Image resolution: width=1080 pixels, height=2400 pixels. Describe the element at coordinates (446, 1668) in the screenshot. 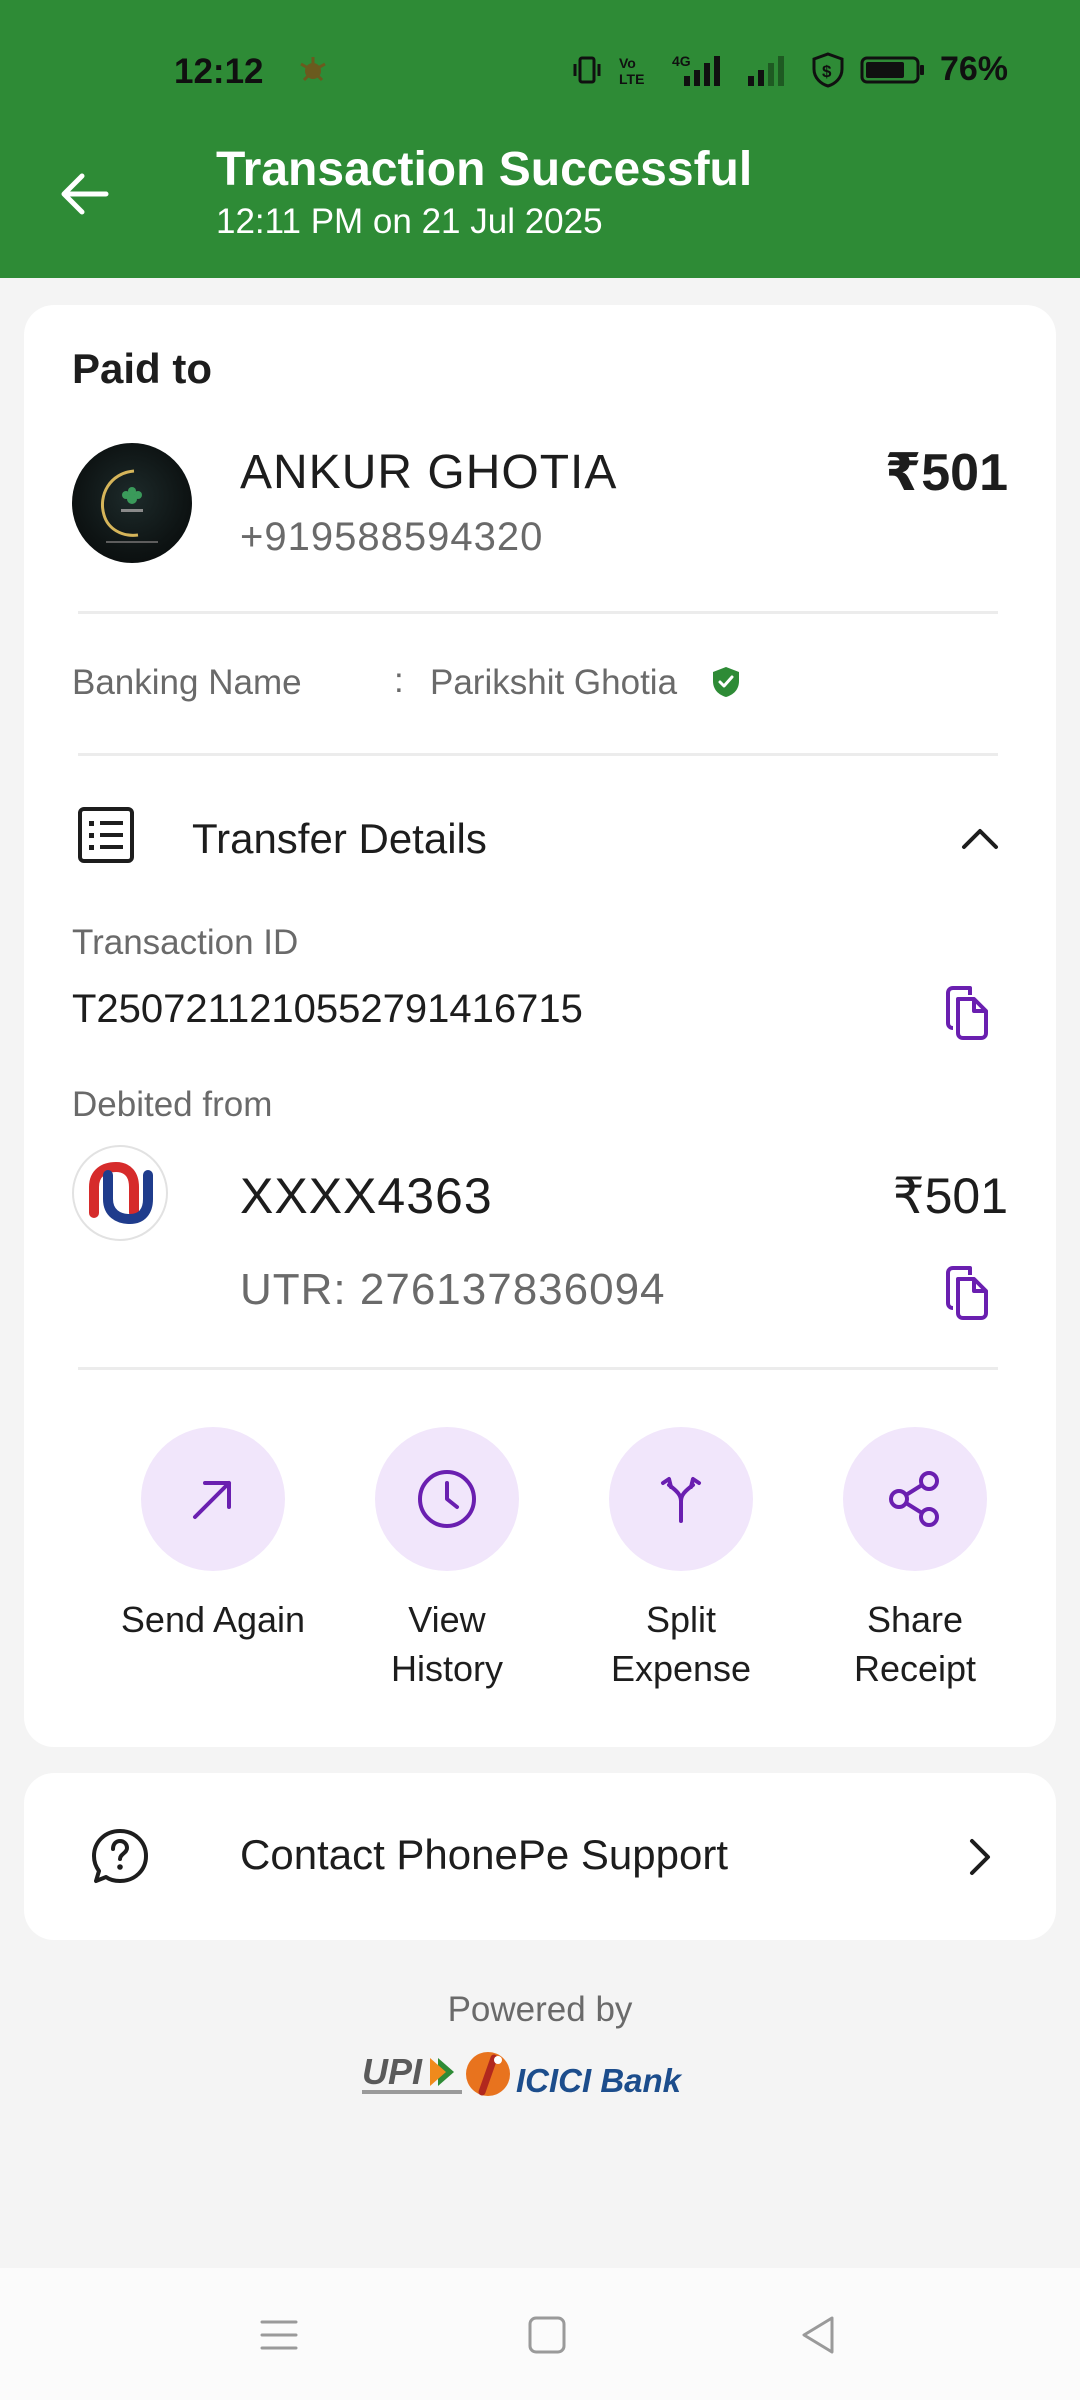

I see `action-label-line: History` at that location.